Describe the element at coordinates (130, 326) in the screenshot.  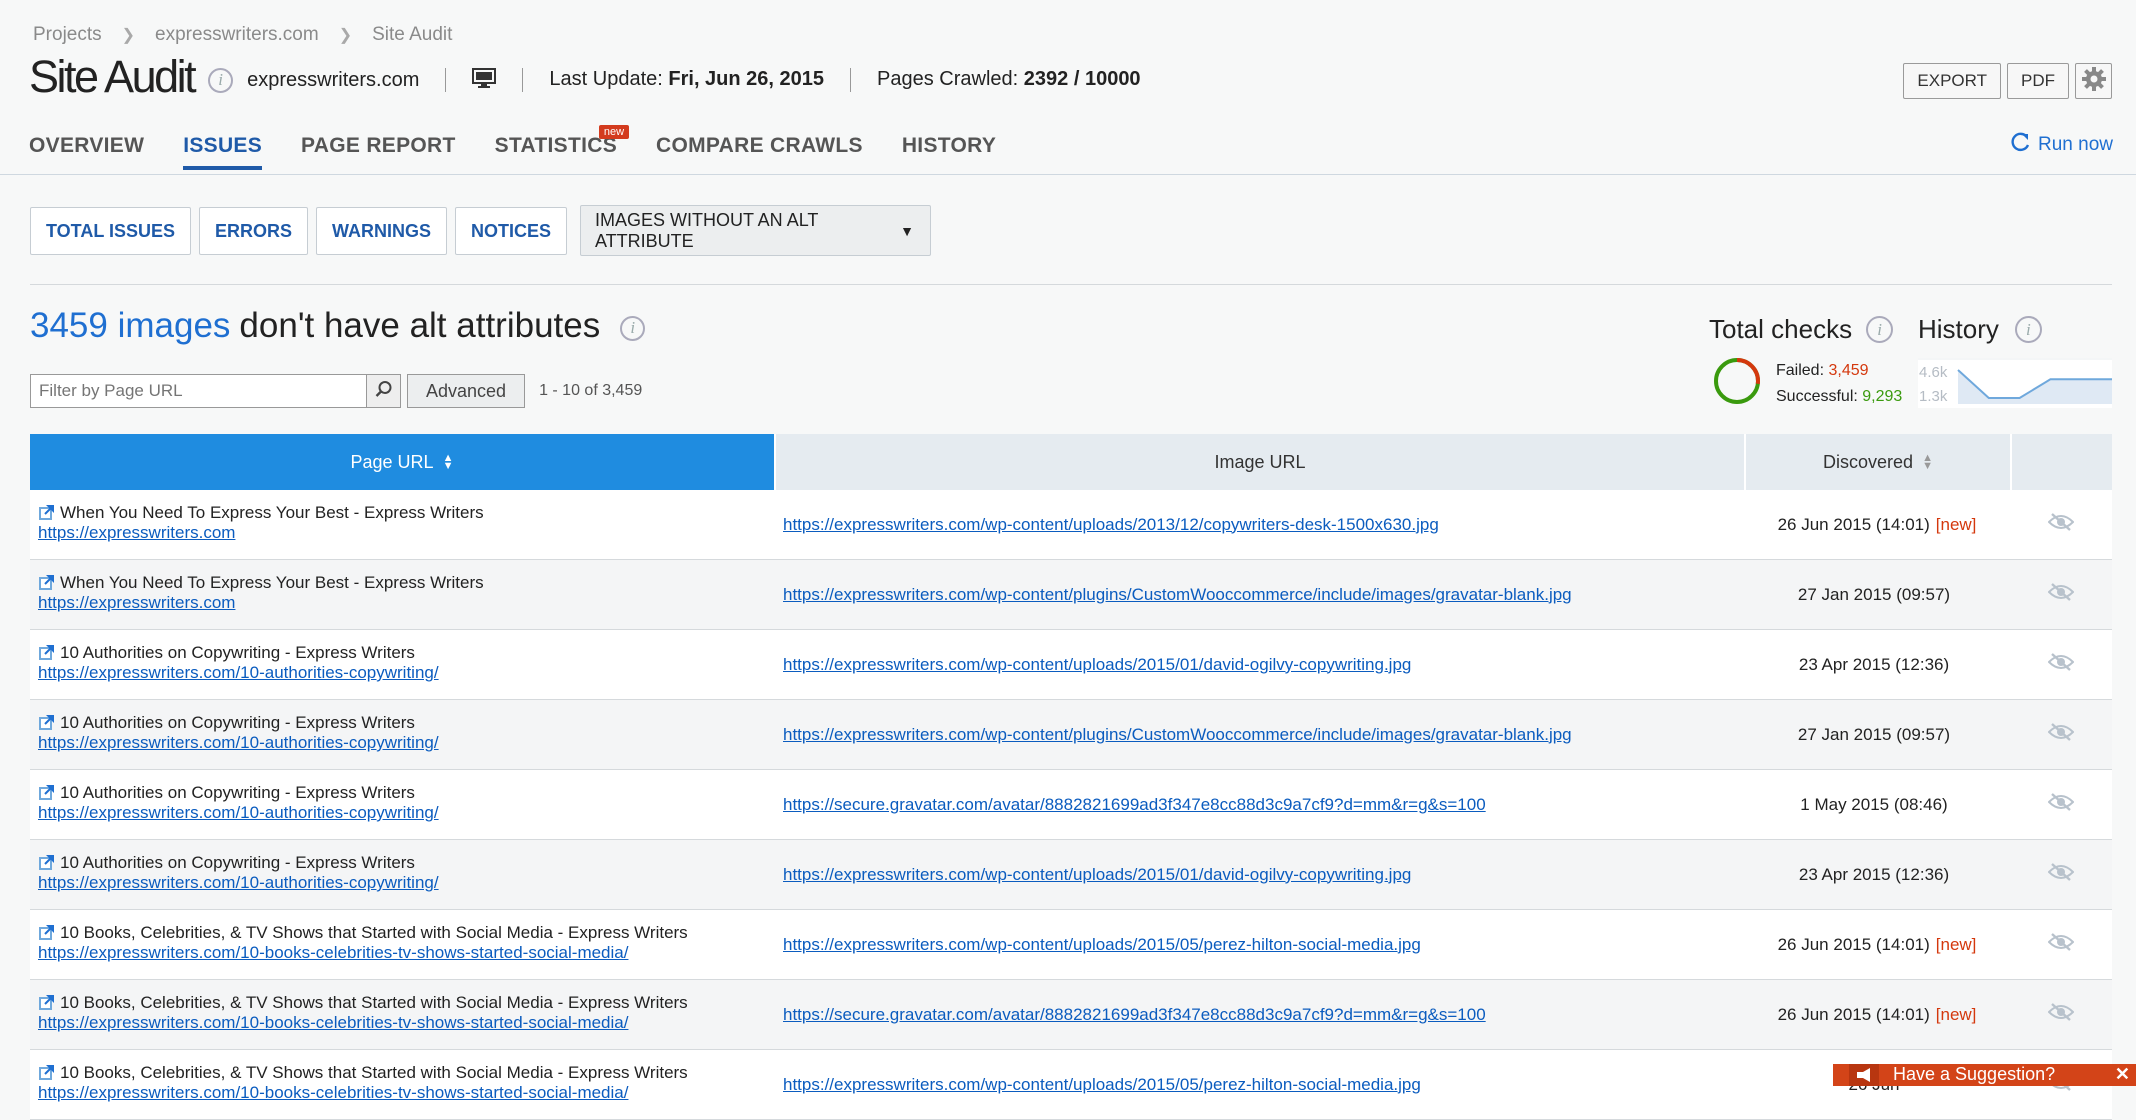
I see `issue-count: 3459 images` at that location.